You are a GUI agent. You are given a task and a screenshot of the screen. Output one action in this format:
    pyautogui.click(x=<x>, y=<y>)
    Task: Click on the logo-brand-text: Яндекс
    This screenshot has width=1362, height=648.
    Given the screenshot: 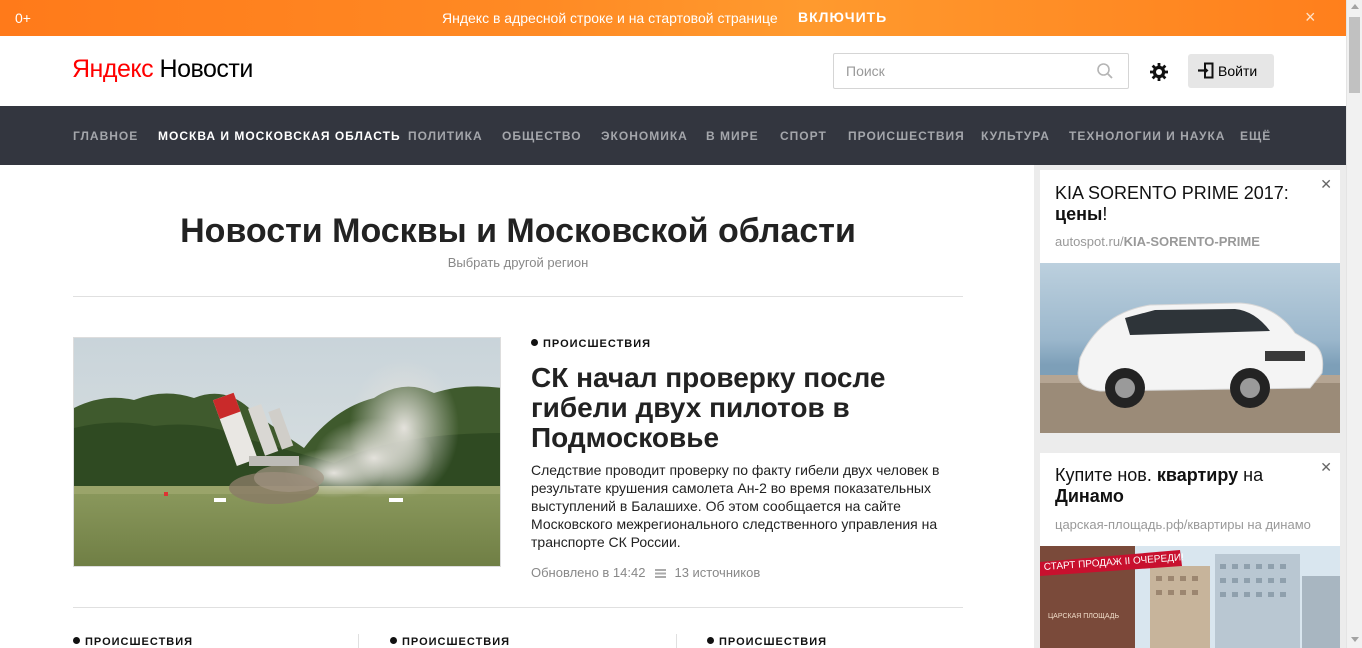 What is the action you would take?
    pyautogui.click(x=113, y=69)
    